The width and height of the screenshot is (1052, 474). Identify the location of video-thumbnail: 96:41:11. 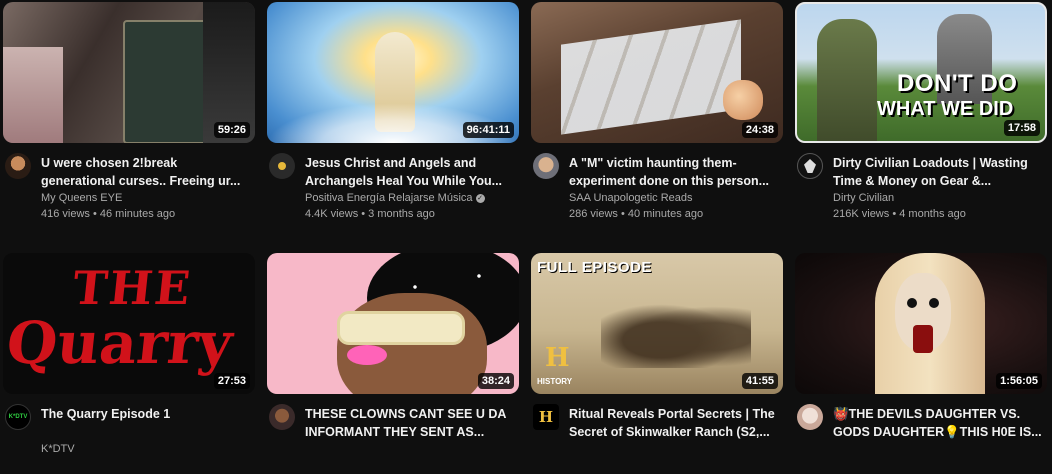
(393, 72).